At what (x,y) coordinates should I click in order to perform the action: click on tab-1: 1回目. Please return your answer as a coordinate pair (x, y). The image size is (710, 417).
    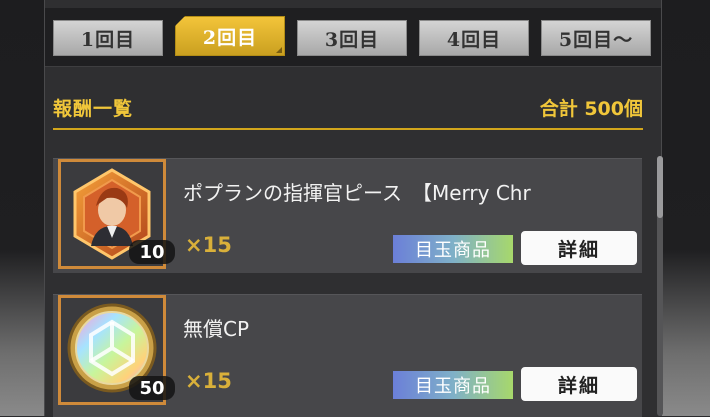
    Looking at the image, I should click on (108, 38).